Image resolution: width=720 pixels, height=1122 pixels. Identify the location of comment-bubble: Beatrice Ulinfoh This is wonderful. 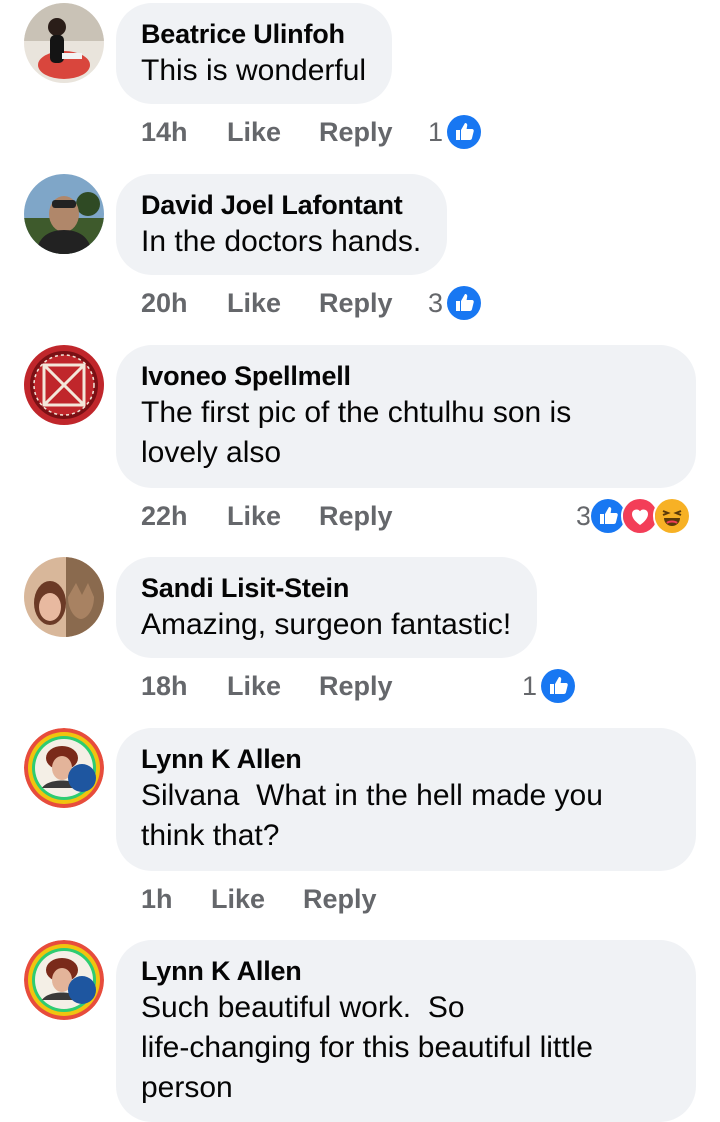
(254, 53).